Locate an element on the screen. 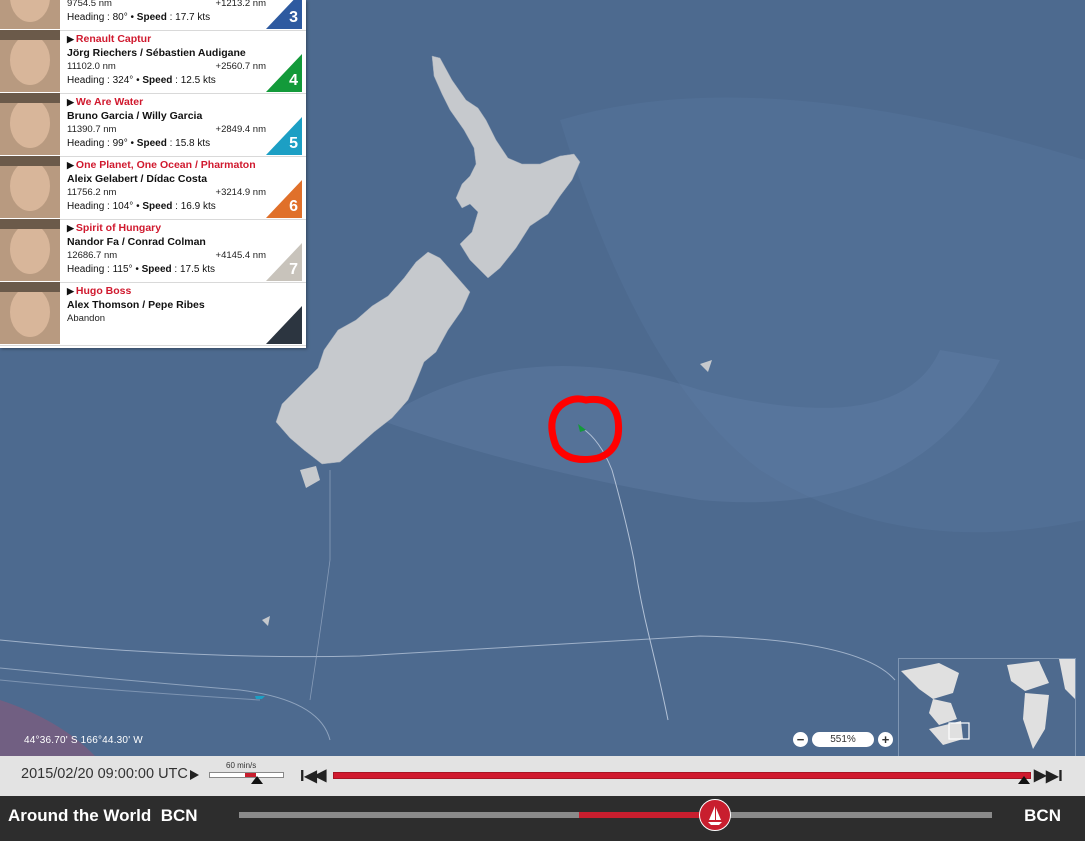 The height and width of the screenshot is (841, 1085). heading-speed: Heading : 99° • Speed : 15.8 kts is located at coordinates (139, 143).